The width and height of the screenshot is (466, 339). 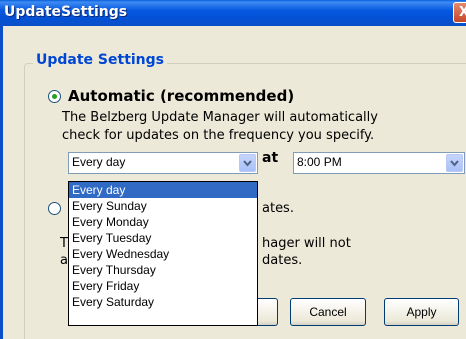 What do you see at coordinates (54, 96) in the screenshot?
I see `automatic-radio` at bounding box center [54, 96].